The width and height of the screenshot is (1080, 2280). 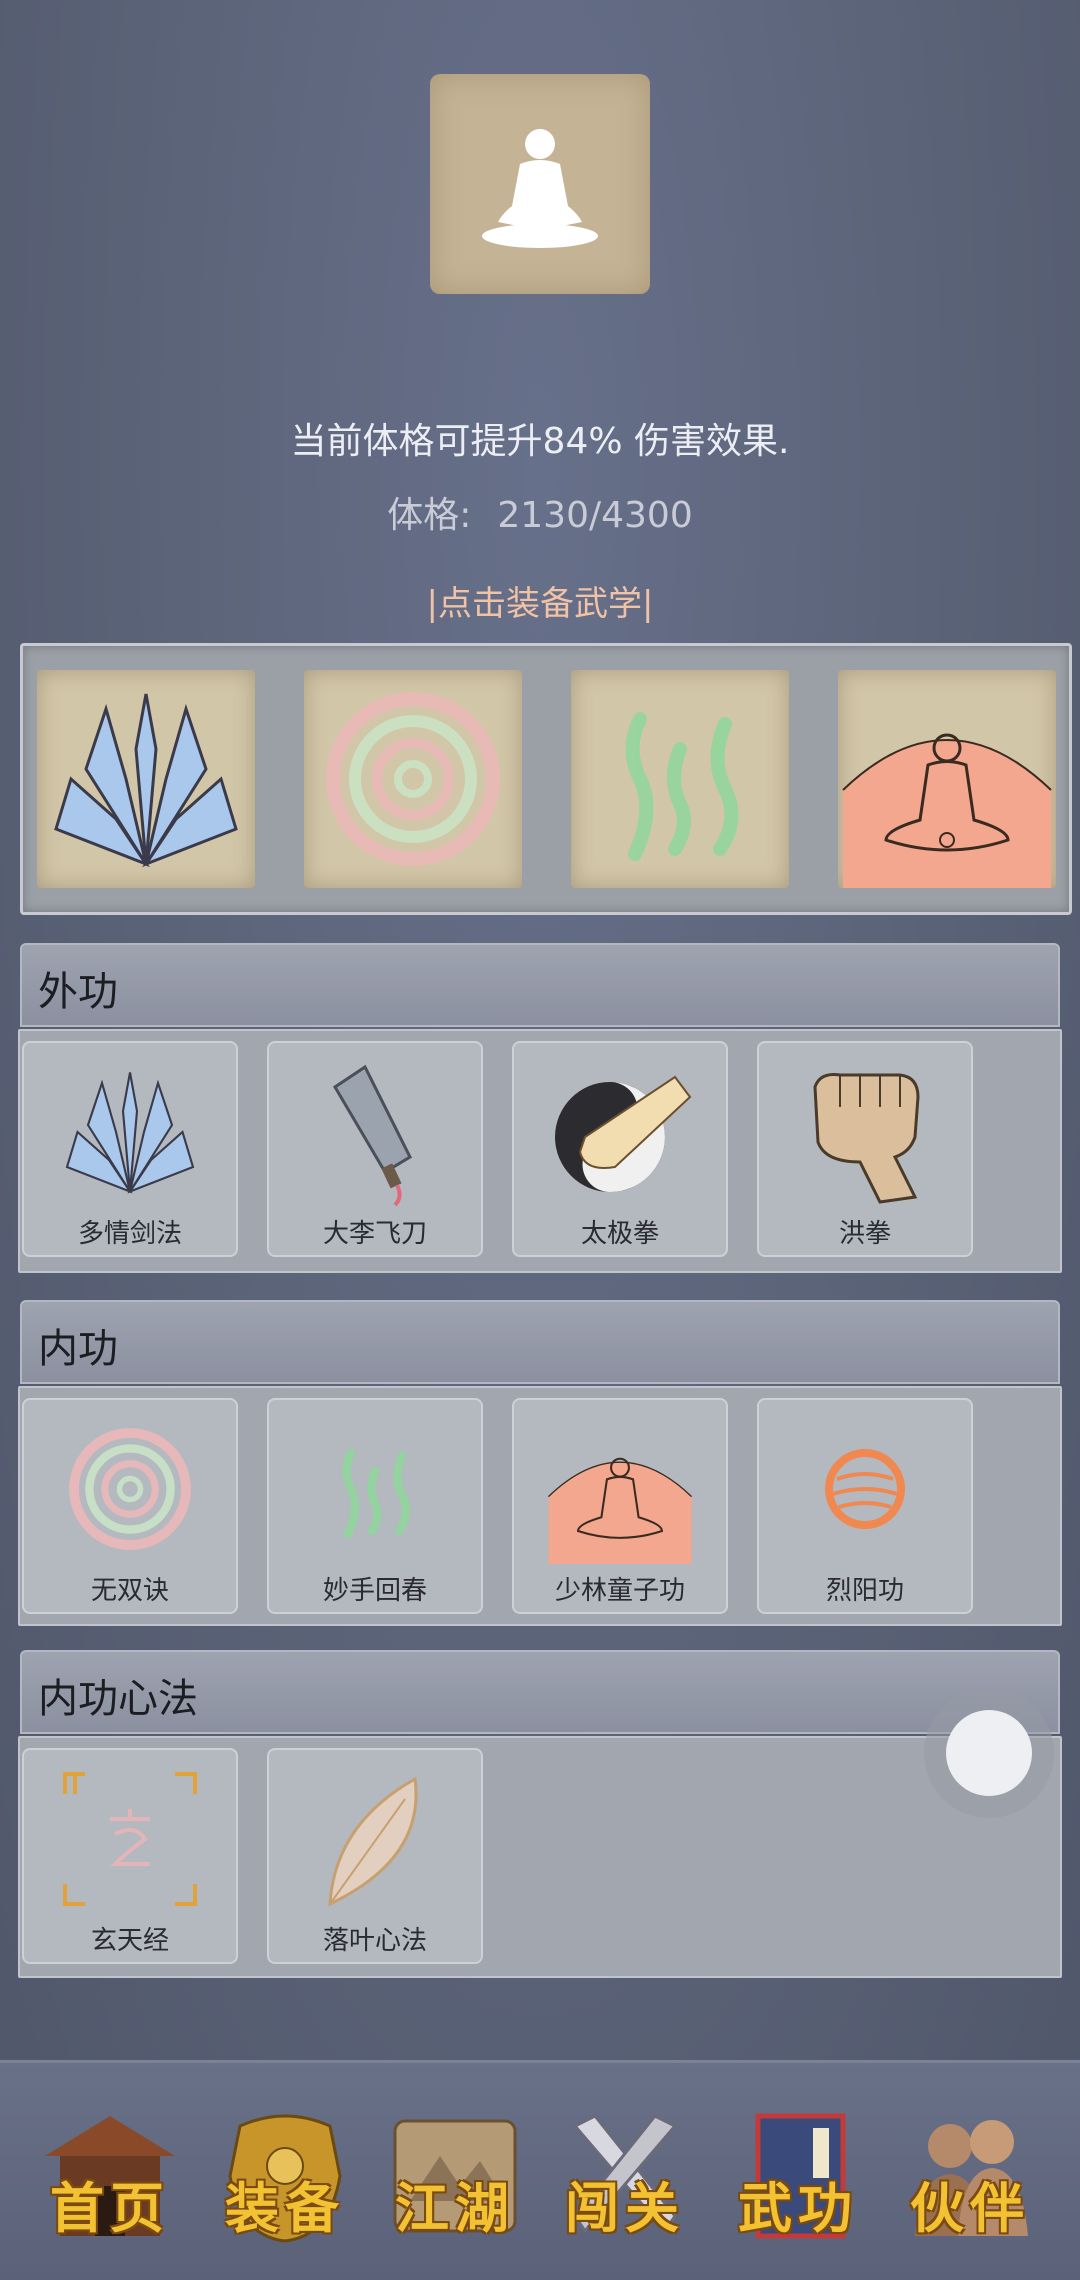 I want to click on nav-item-partners: 伙伴, so click(x=970, y=2176).